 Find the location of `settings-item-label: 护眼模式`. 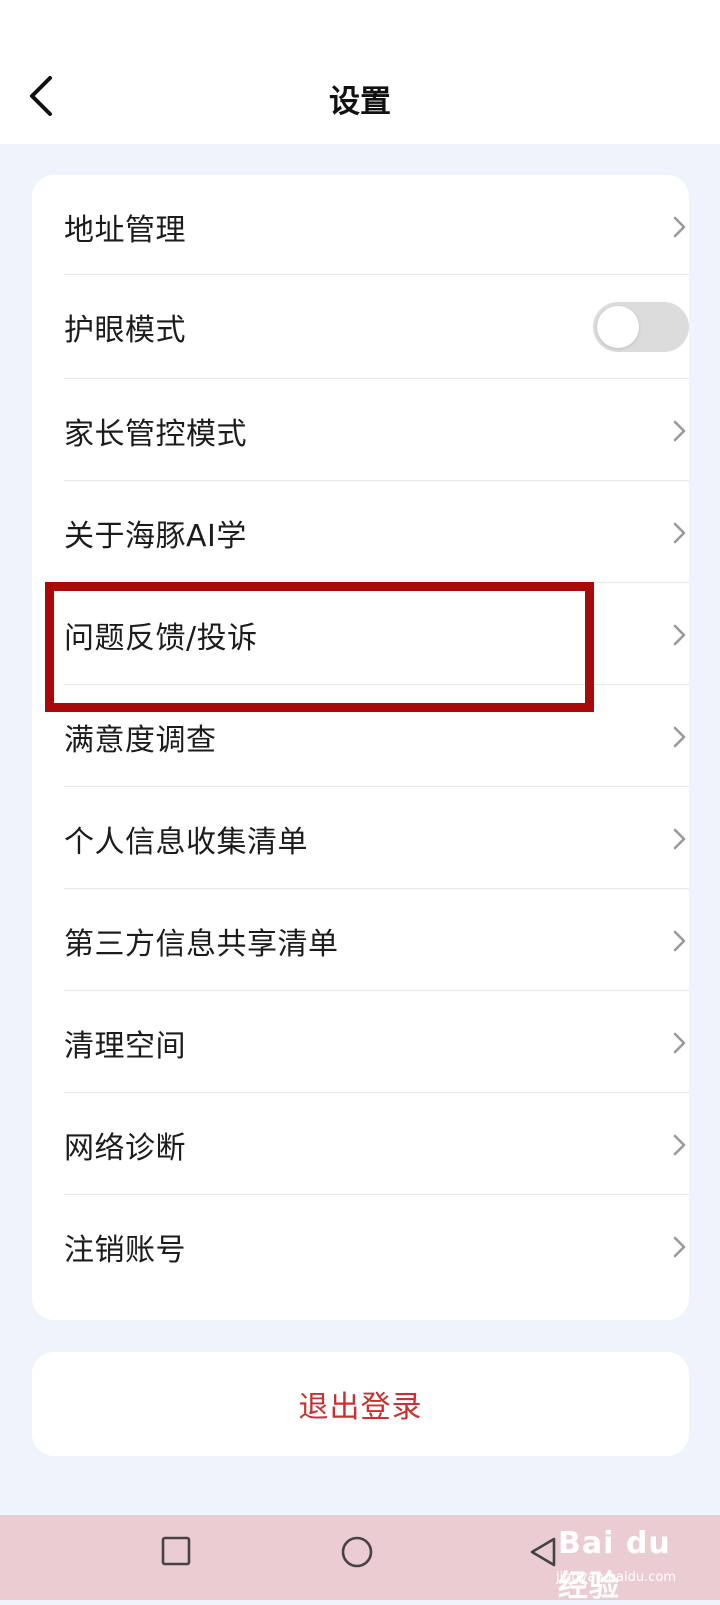

settings-item-label: 护眼模式 is located at coordinates (125, 330).